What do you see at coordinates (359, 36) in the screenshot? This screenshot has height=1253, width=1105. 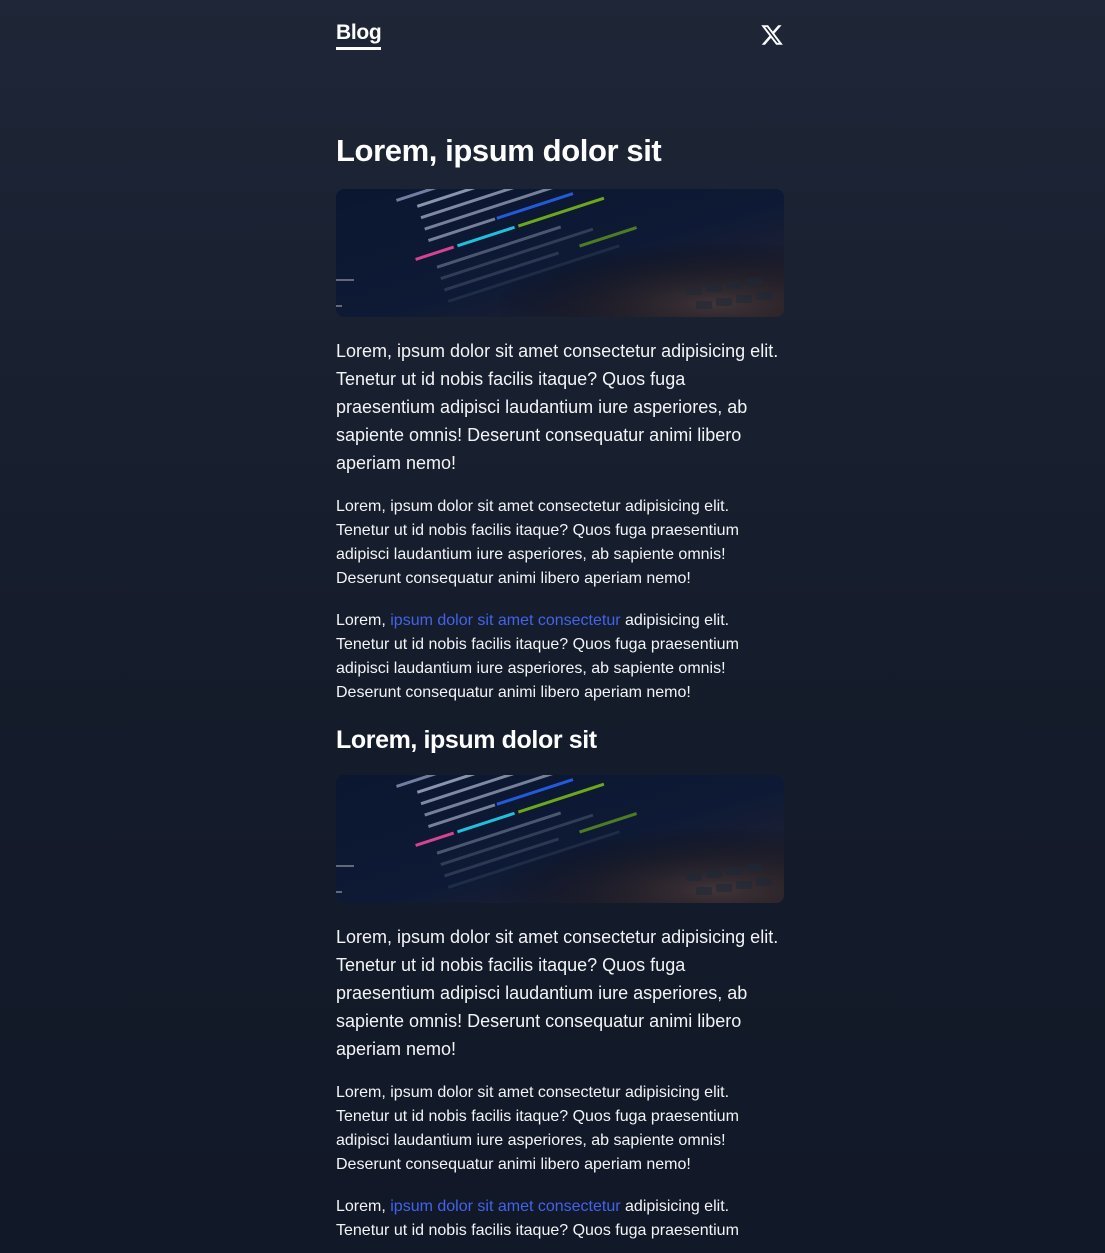 I see `blog-nav-link: Blog` at bounding box center [359, 36].